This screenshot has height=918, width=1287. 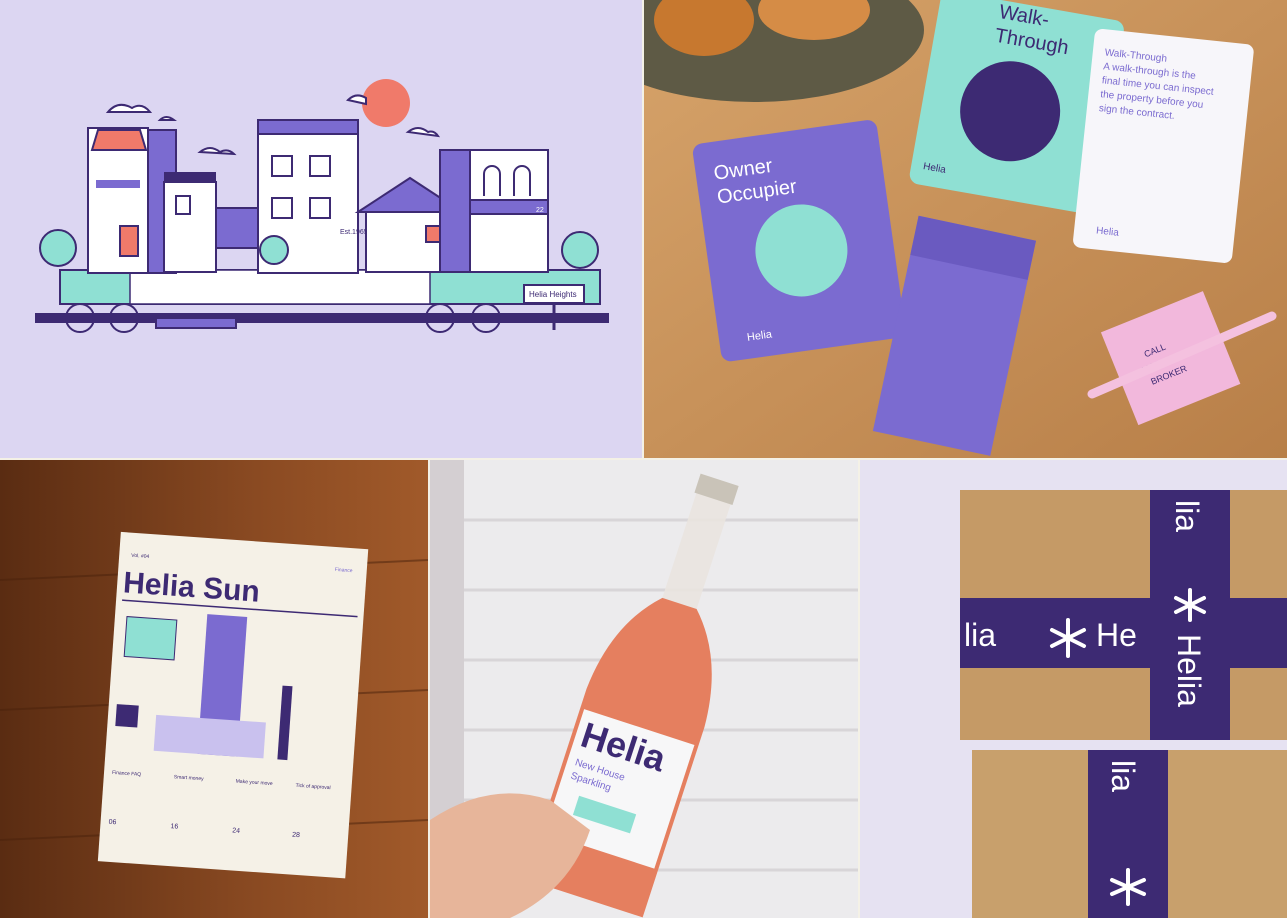 I want to click on column-3-page: 24, so click(x=236, y=831).